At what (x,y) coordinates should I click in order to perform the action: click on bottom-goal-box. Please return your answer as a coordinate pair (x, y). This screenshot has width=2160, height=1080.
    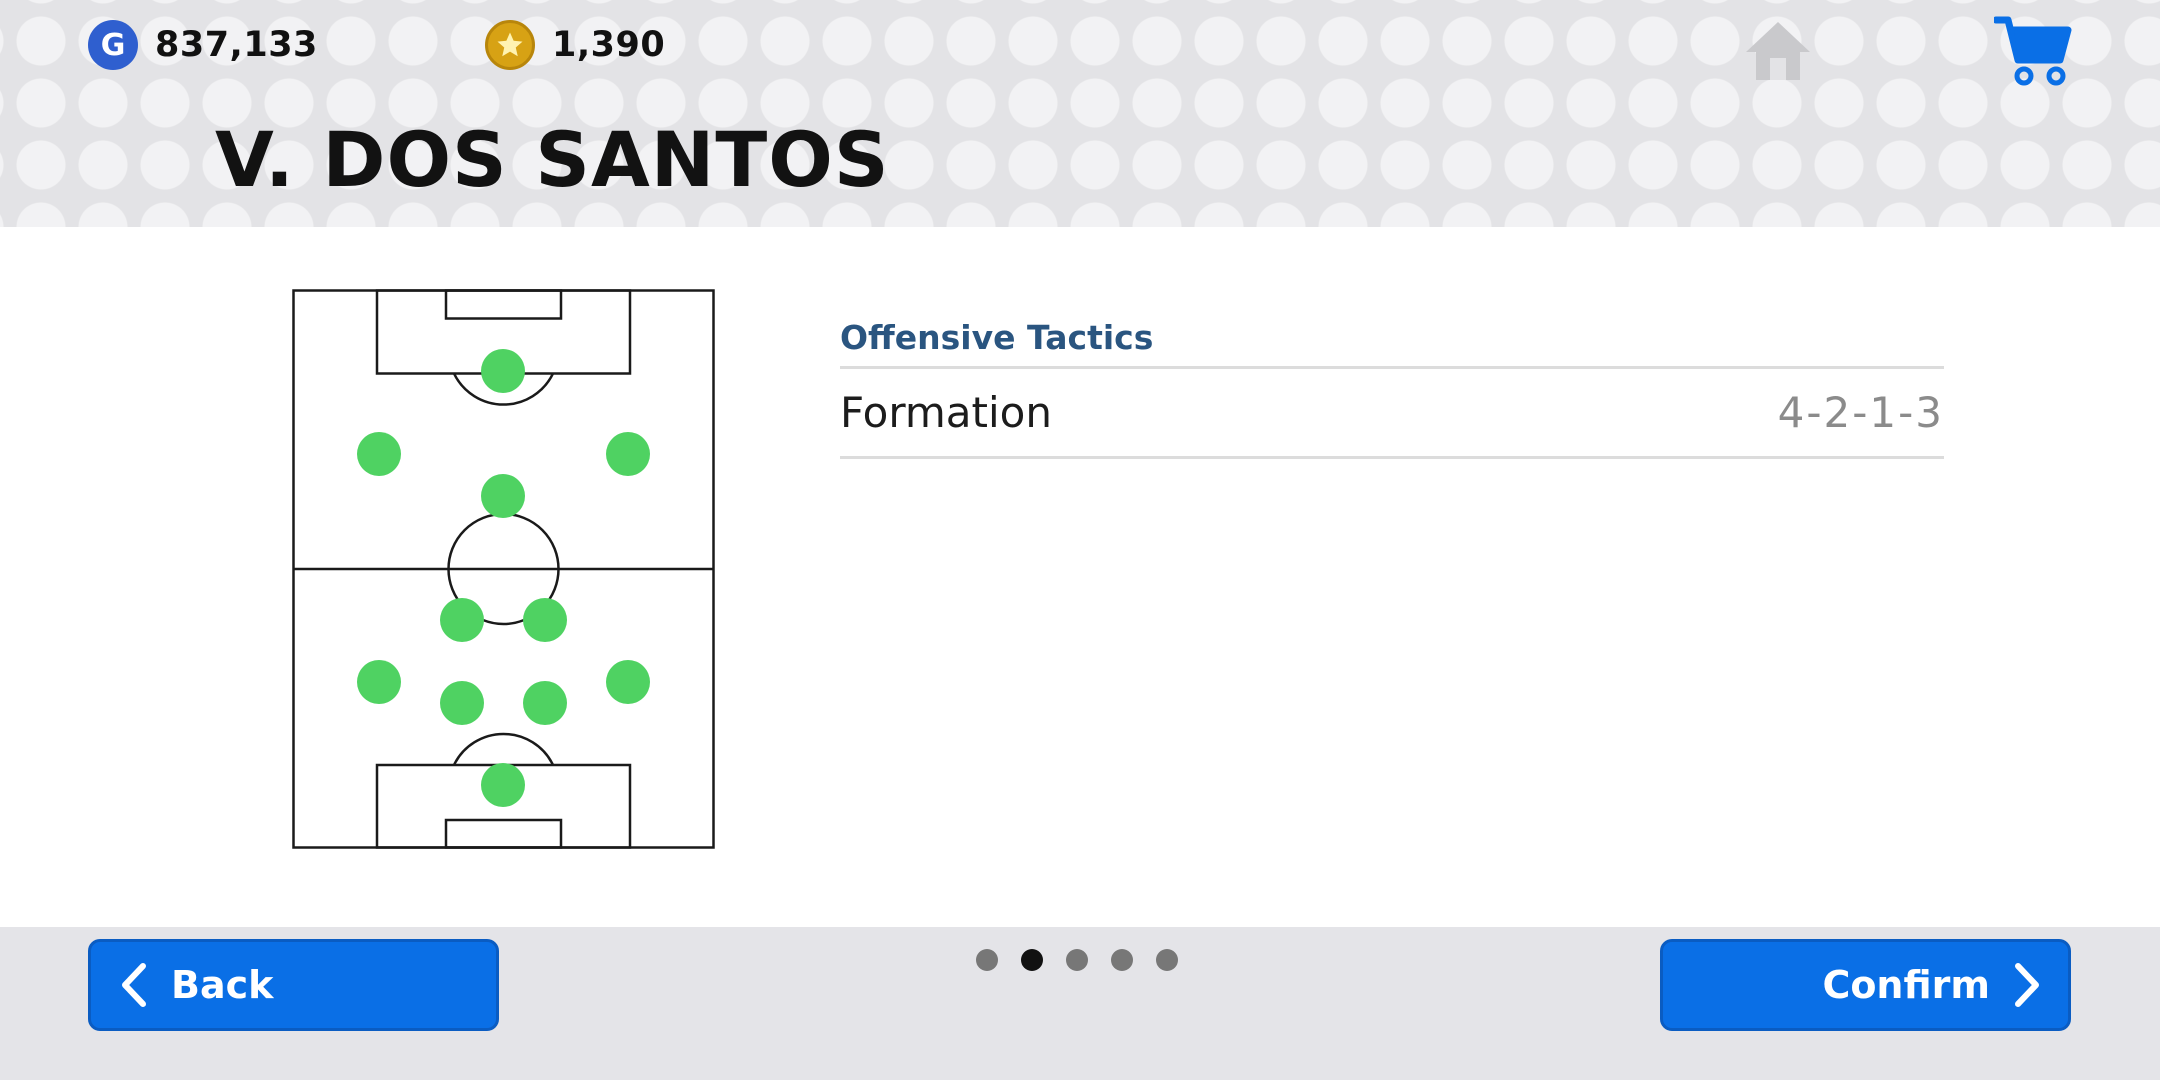
    Looking at the image, I should click on (503, 833).